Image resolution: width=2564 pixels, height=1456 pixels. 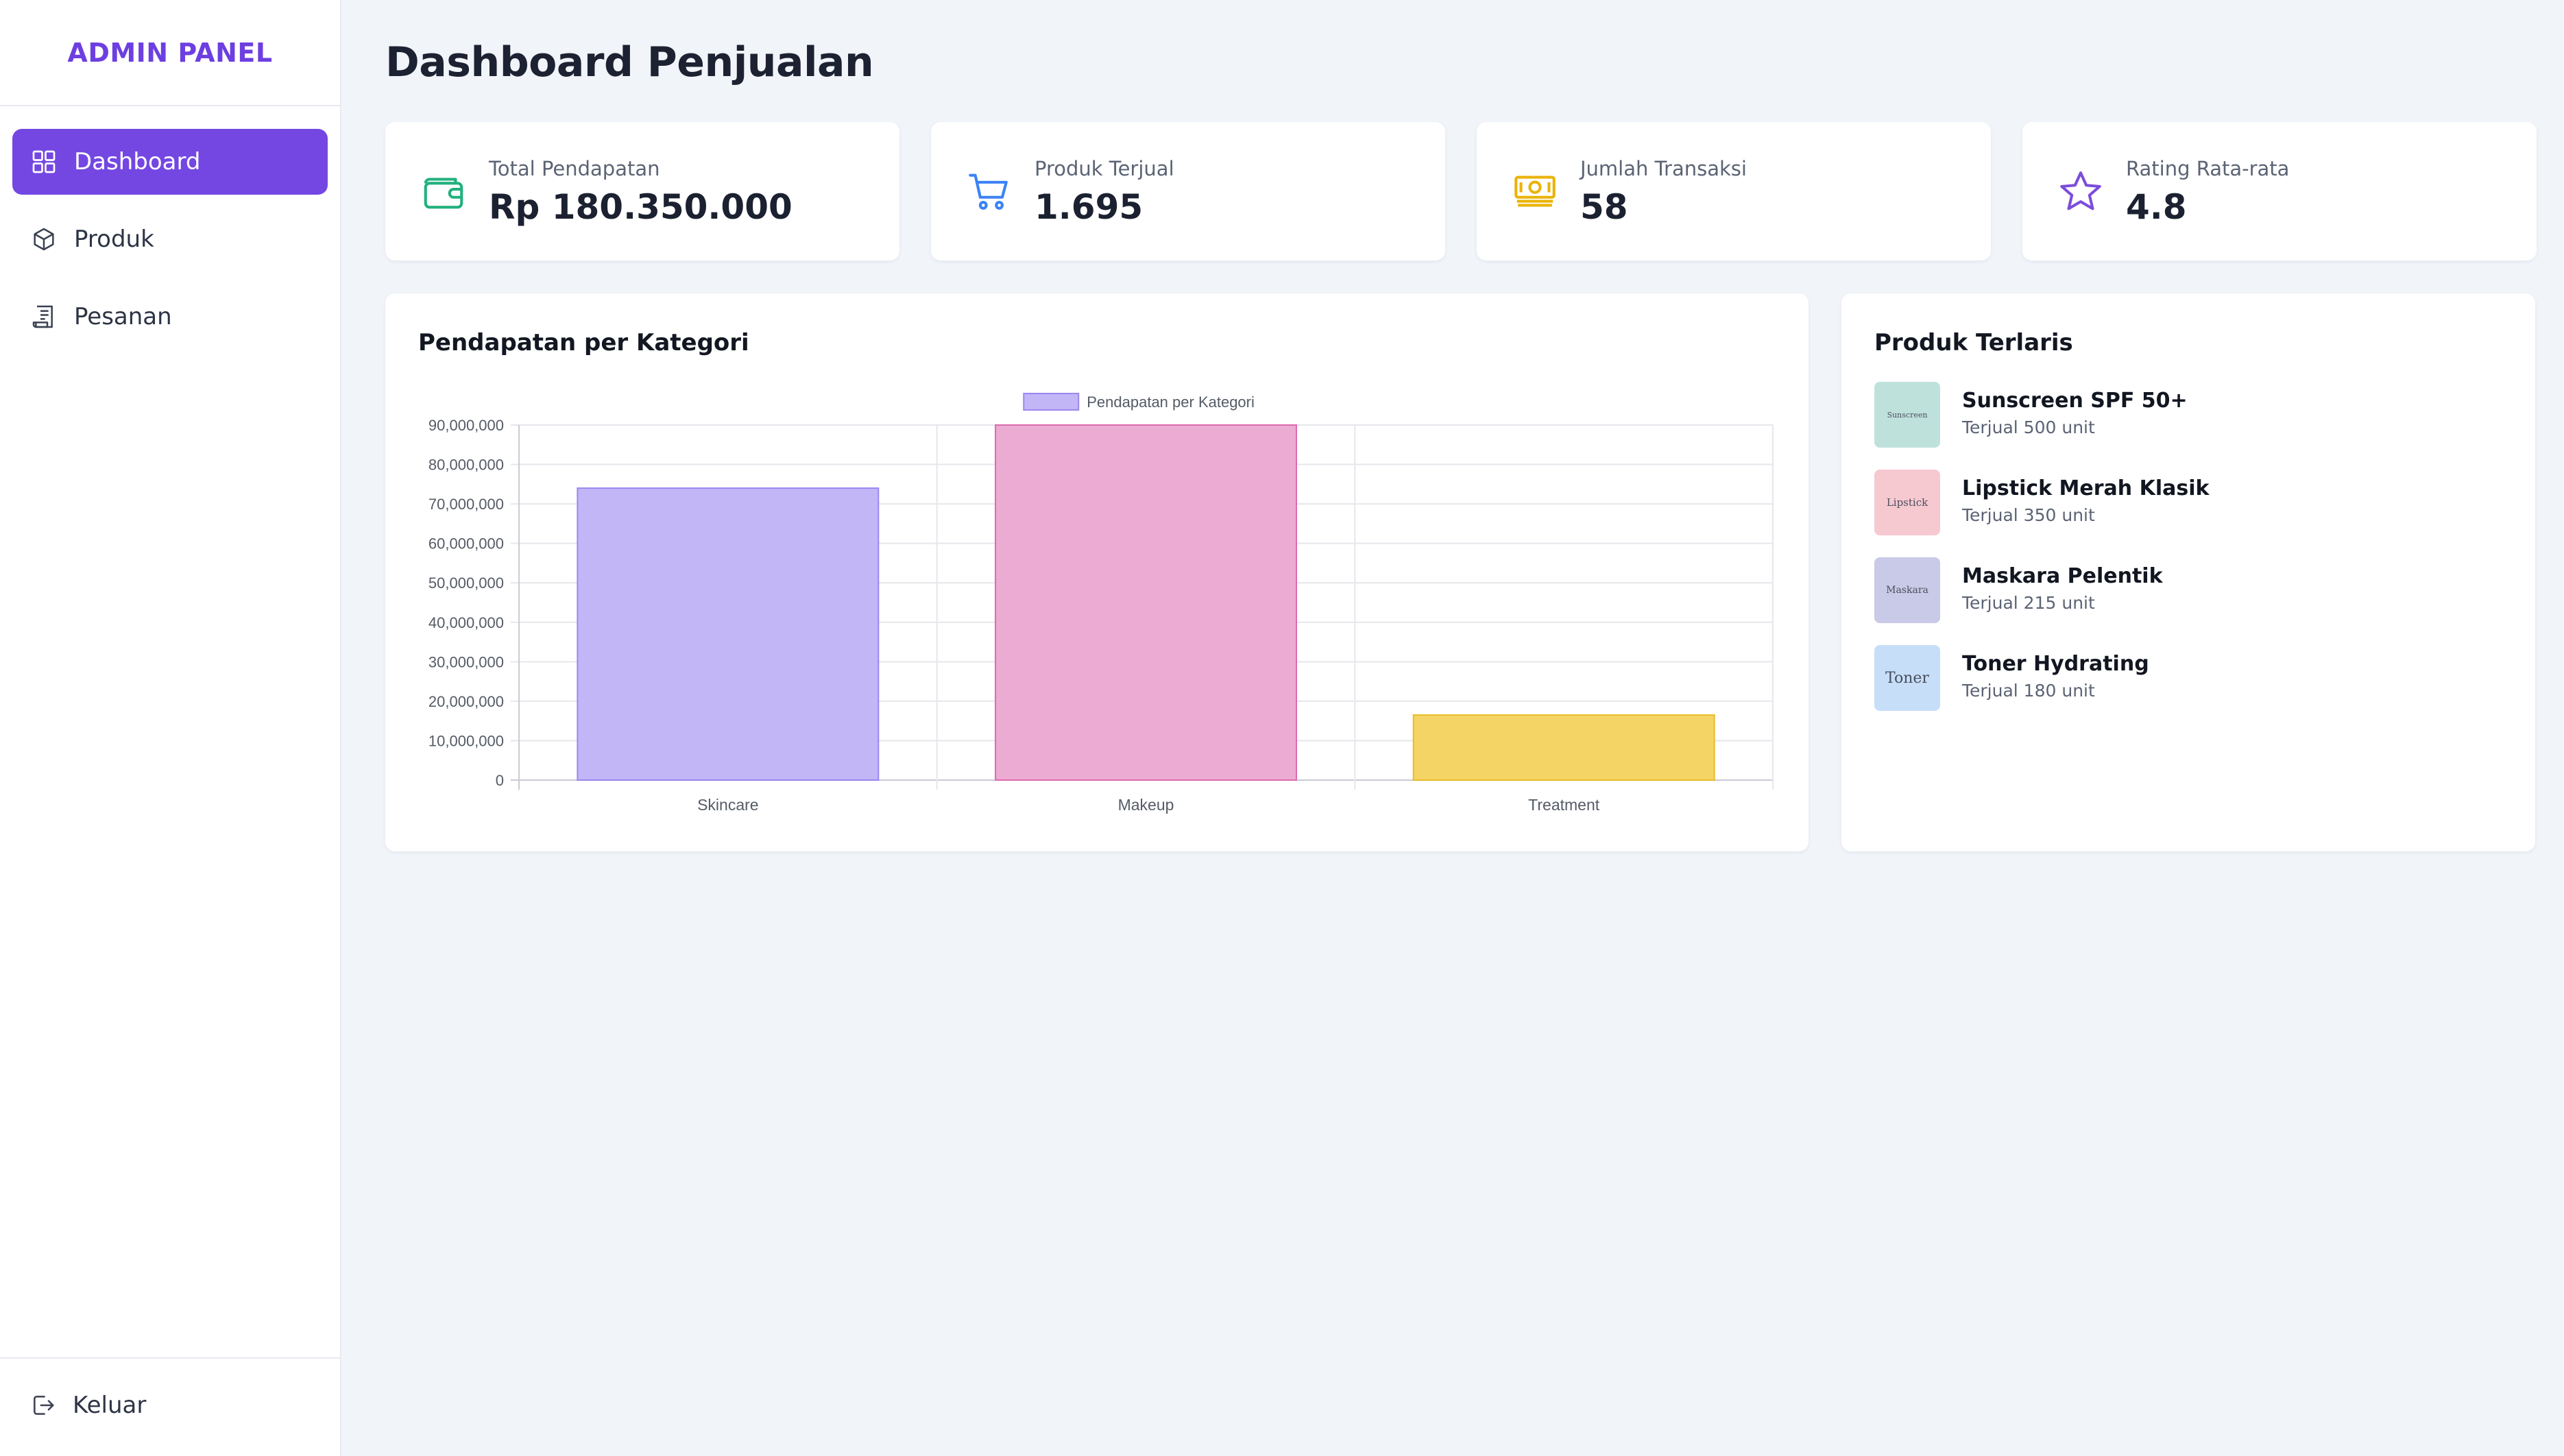 I want to click on receipt-icon, so click(x=44, y=316).